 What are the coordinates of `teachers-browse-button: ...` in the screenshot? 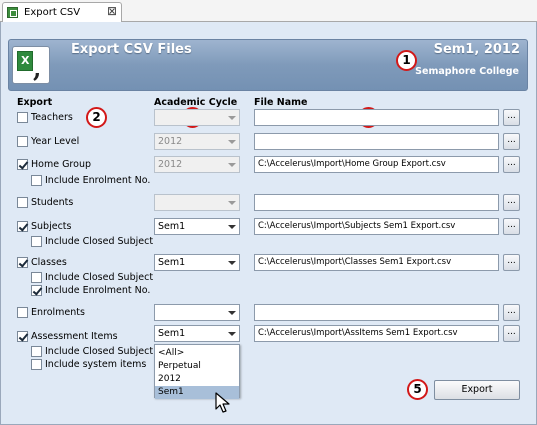 It's located at (511, 117).